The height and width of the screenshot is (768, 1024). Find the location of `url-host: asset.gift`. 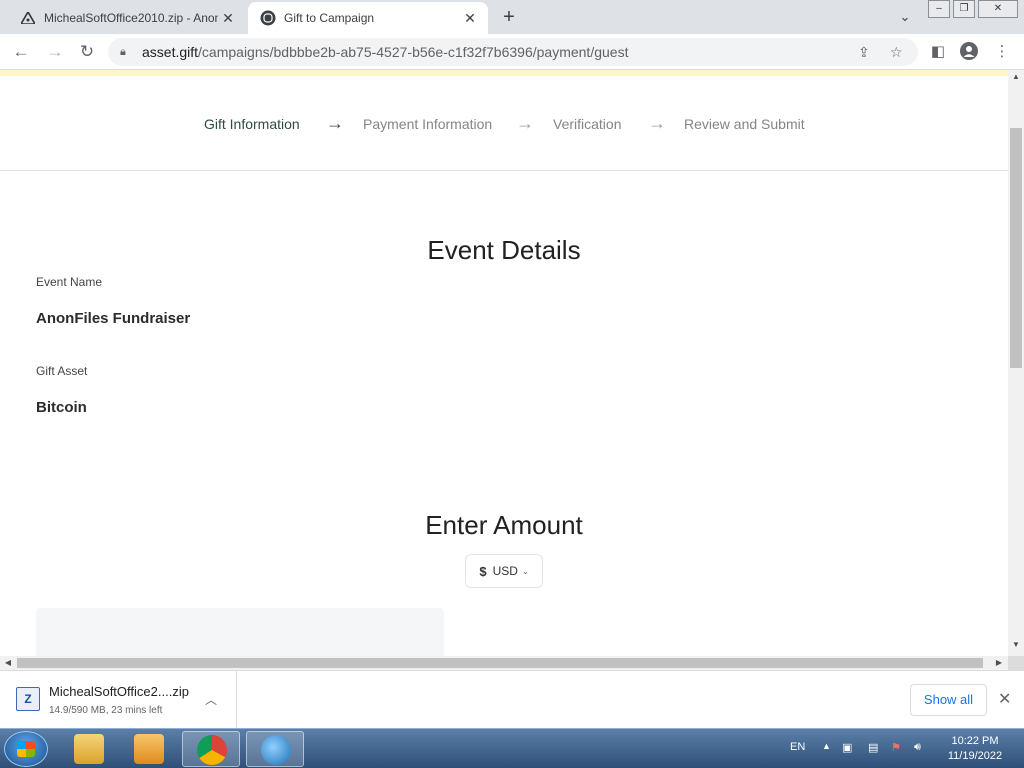

url-host: asset.gift is located at coordinates (170, 52).